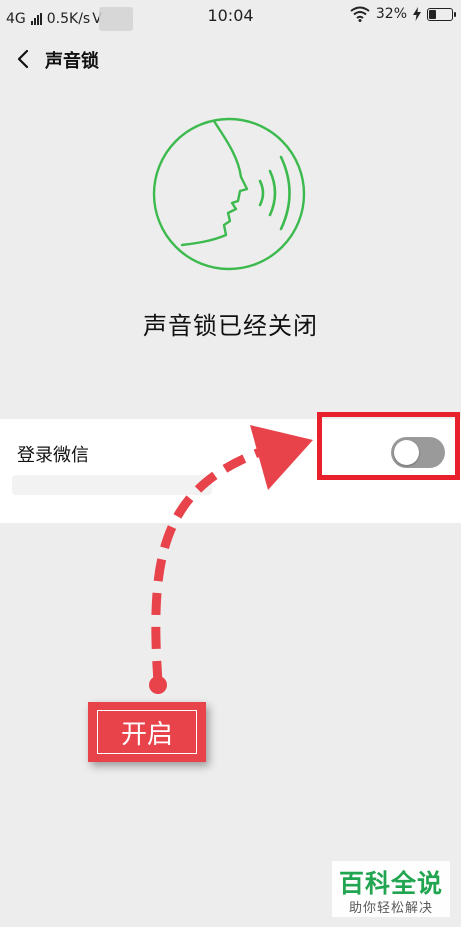 This screenshot has height=927, width=461. I want to click on arrow-tail-dot, so click(158, 685).